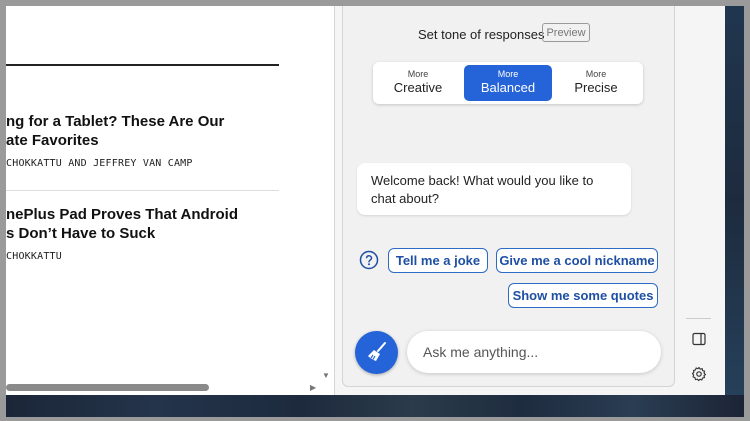 The width and height of the screenshot is (750, 421). I want to click on desktop-wallpaper-edge, so click(734, 200).